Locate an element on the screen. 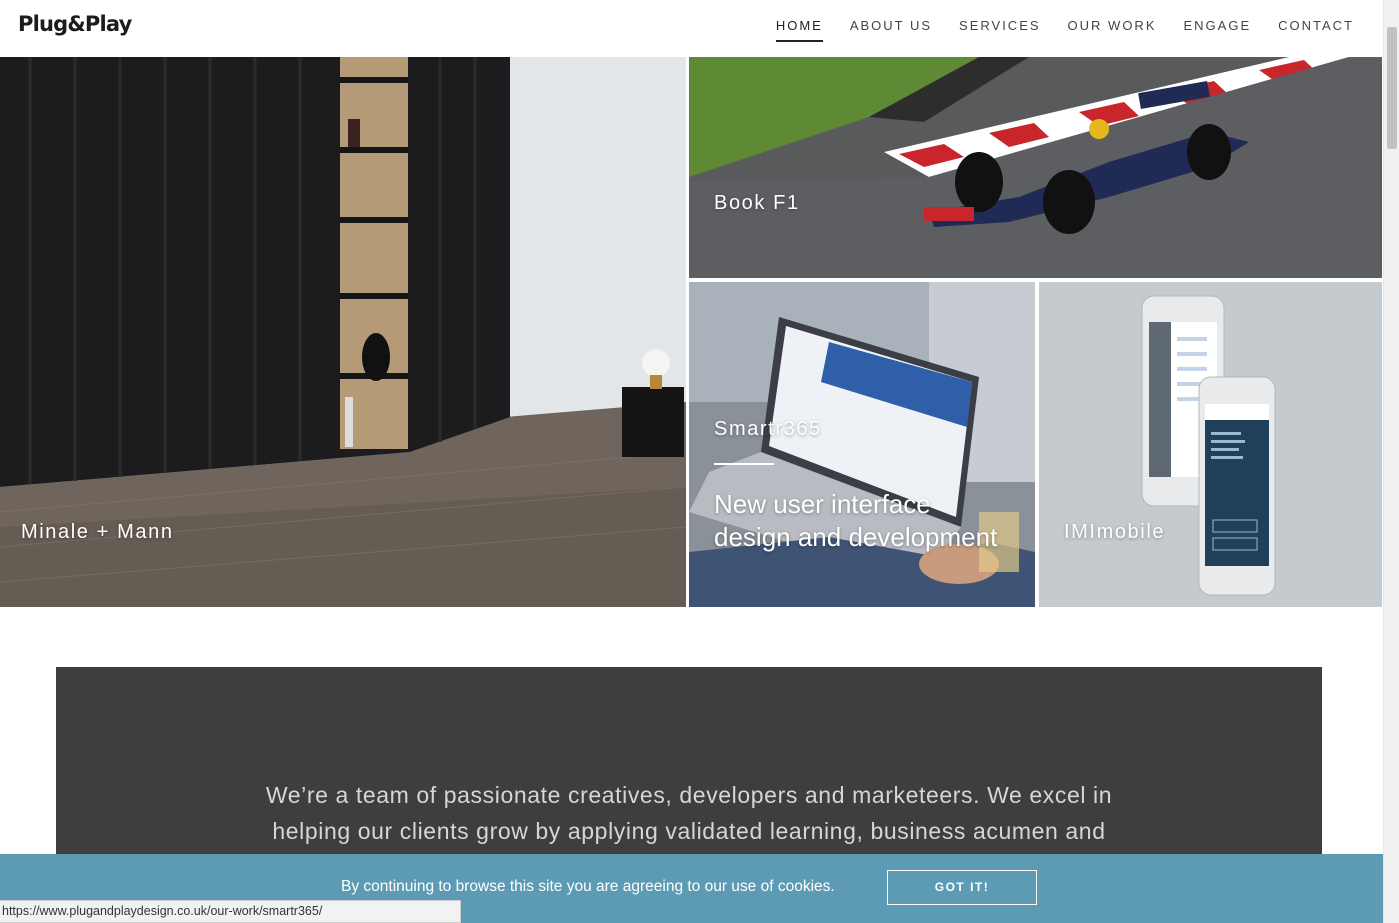  tile-title: Smartr365 is located at coordinates (768, 429).